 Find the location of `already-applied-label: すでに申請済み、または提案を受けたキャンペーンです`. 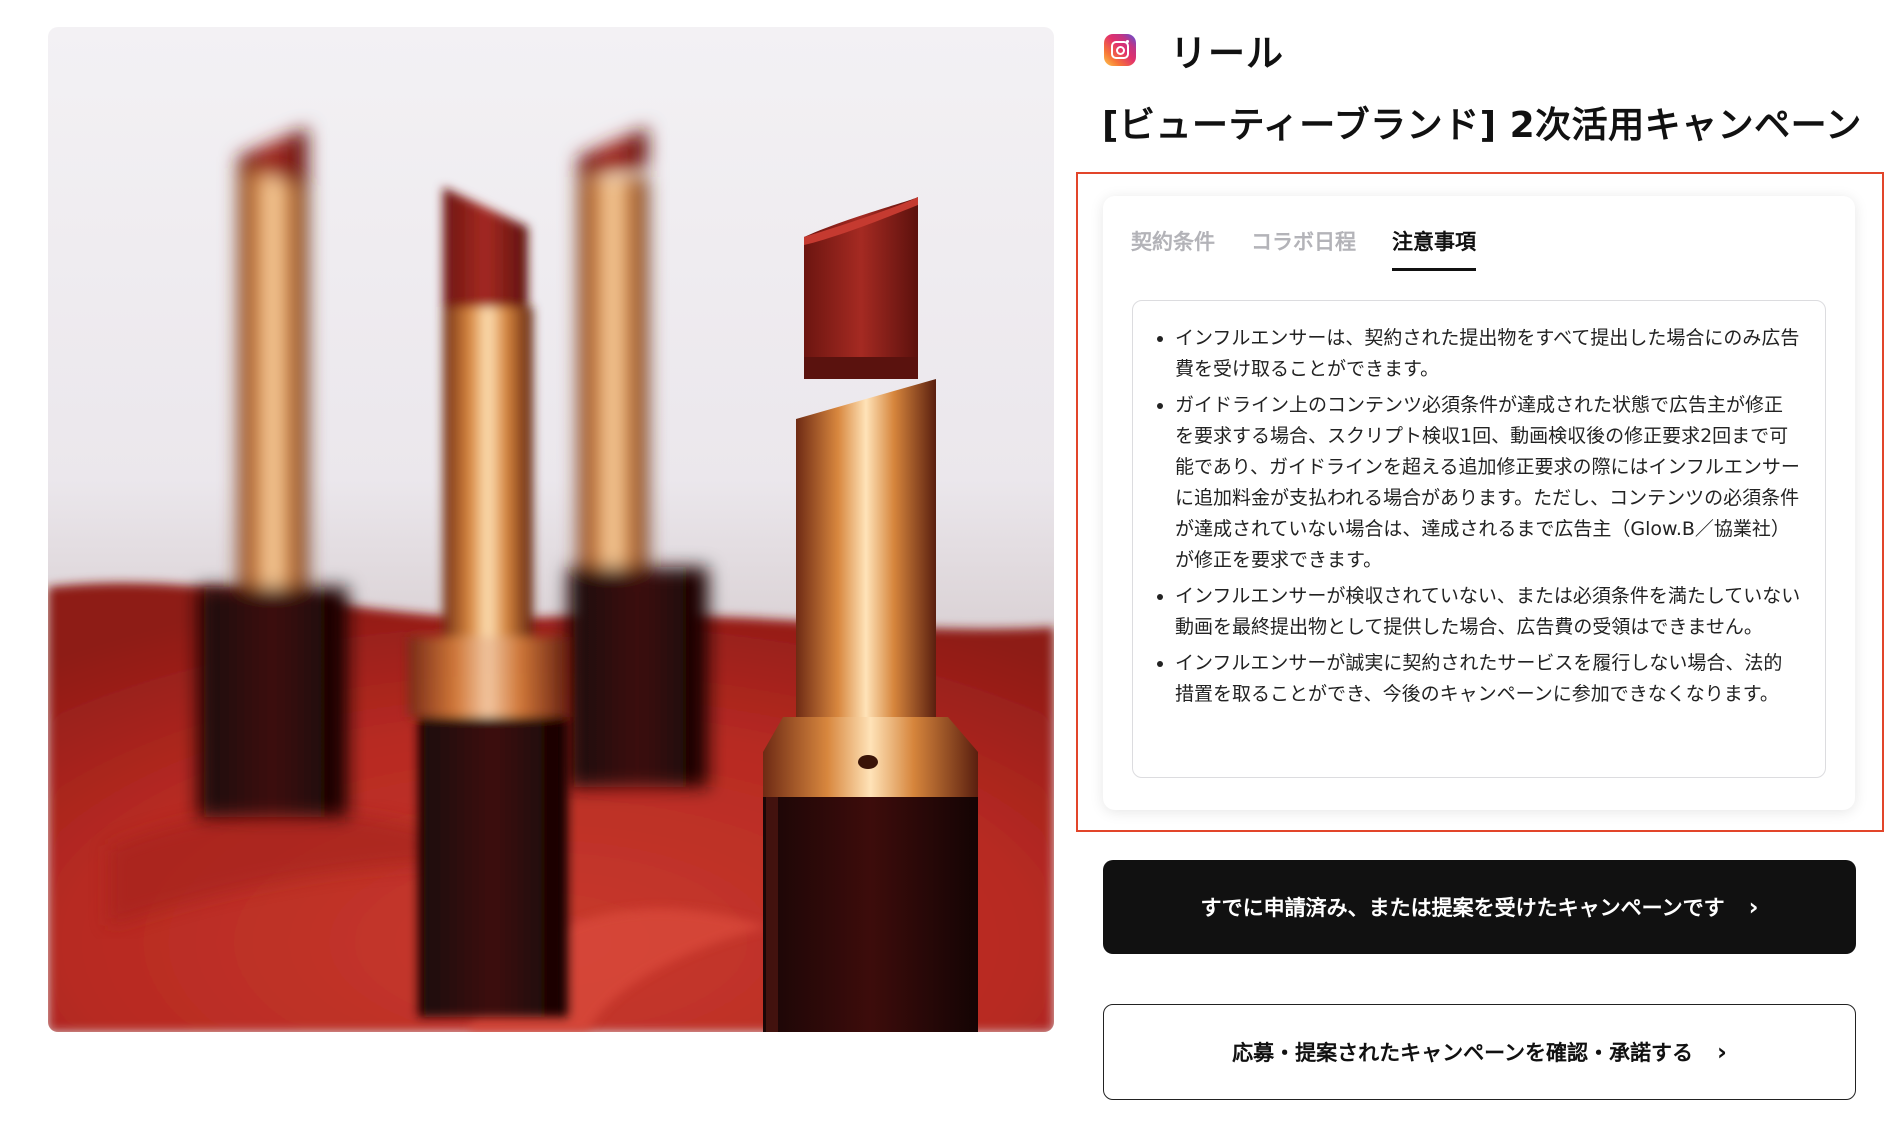

already-applied-label: すでに申請済み、または提案を受けたキャンペーンです is located at coordinates (1462, 908).